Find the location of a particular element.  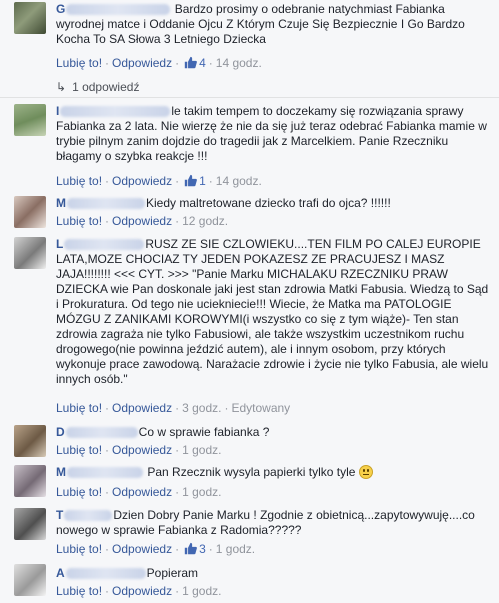

author-name: I is located at coordinates (113, 111).